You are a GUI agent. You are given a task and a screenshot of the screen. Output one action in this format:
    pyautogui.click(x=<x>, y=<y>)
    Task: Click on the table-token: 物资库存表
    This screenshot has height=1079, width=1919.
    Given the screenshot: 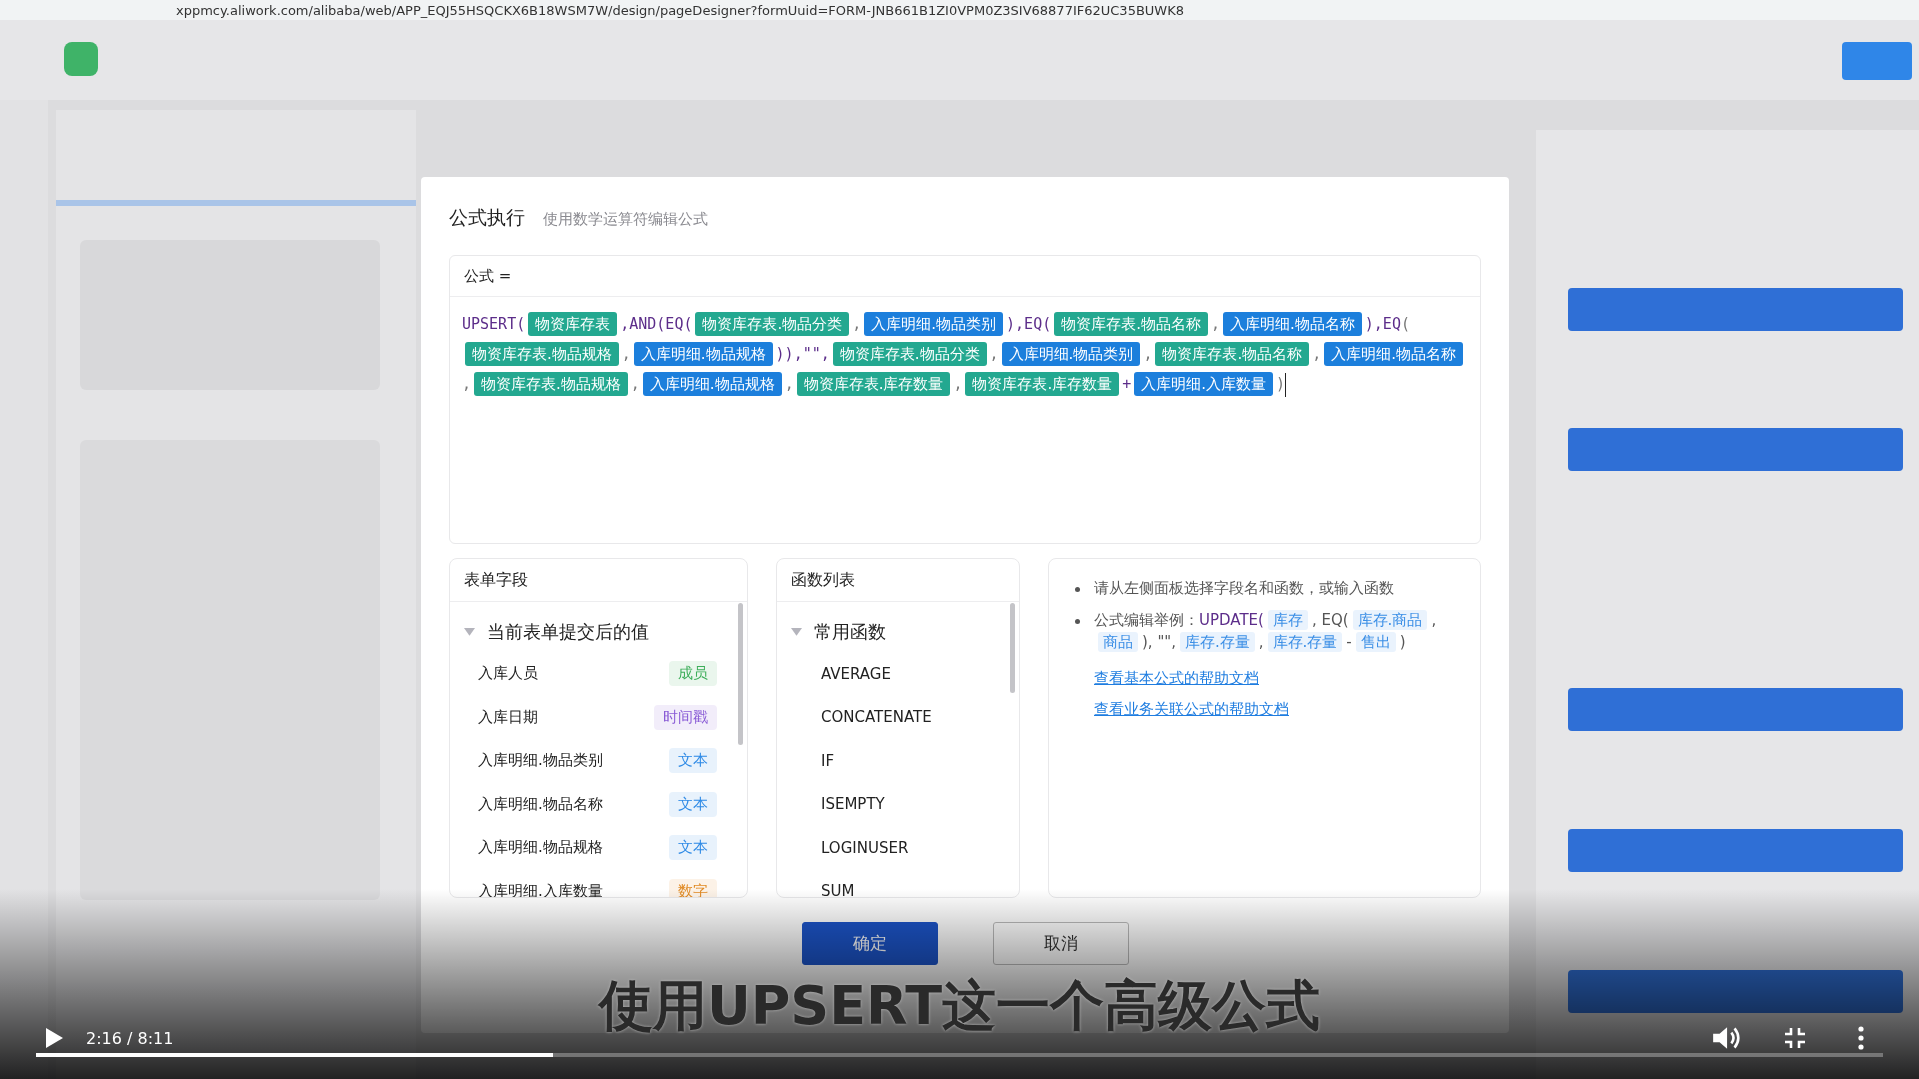 What is the action you would take?
    pyautogui.click(x=573, y=324)
    